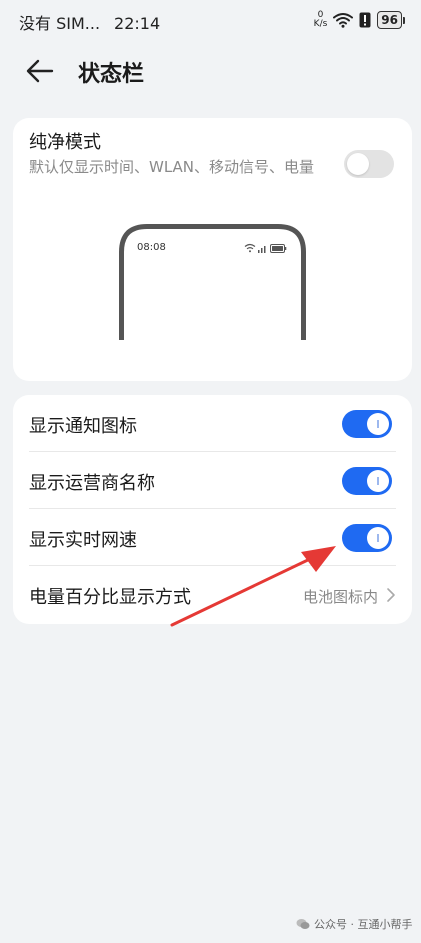 The width and height of the screenshot is (421, 943). I want to click on alert-icon, so click(365, 20).